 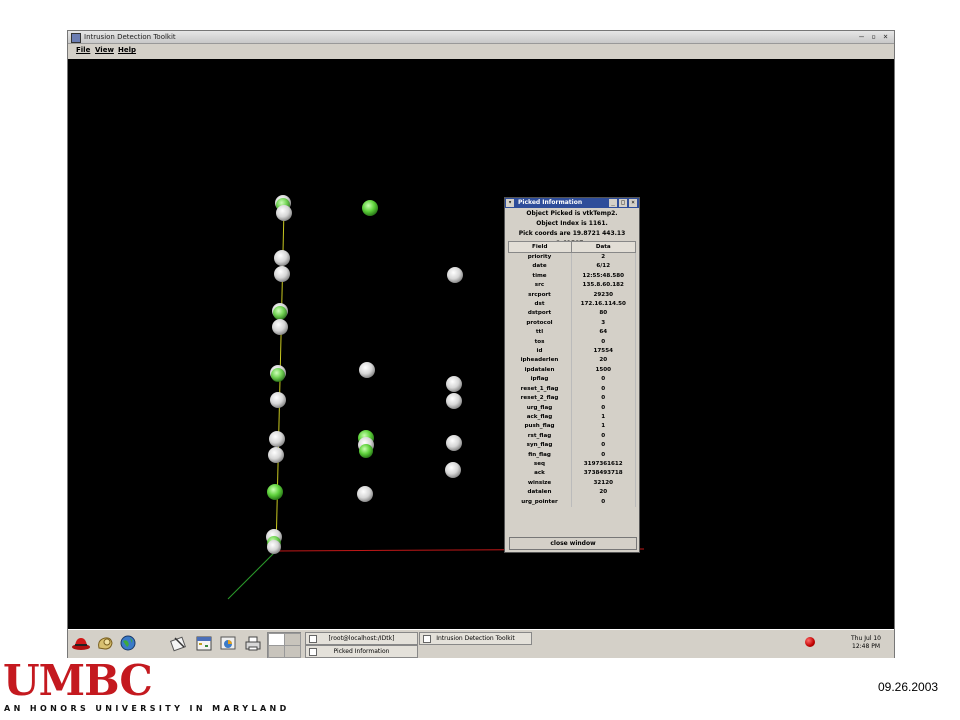 What do you see at coordinates (81, 643) in the screenshot?
I see `redhat-menu-icon` at bounding box center [81, 643].